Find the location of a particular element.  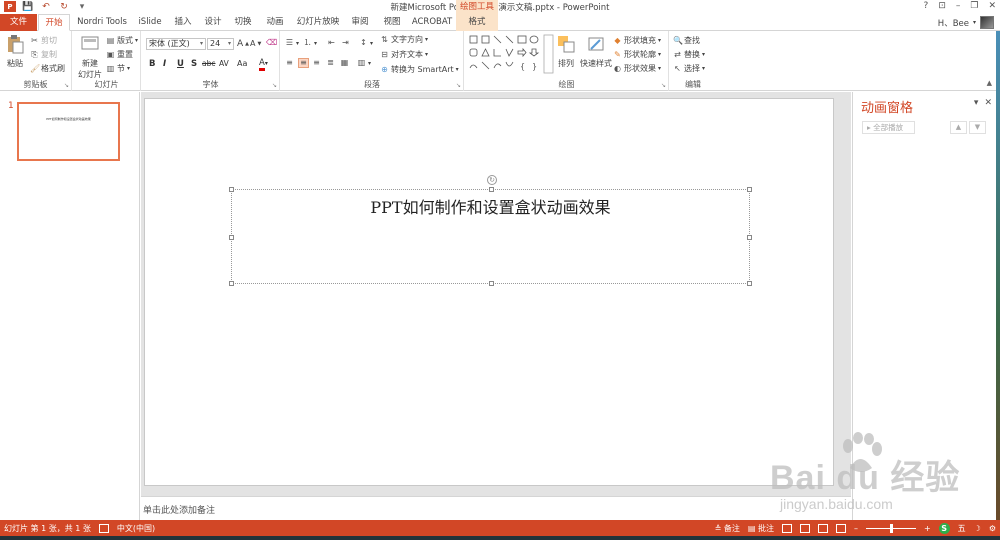

rotate-handle: ↻ is located at coordinates (492, 180).